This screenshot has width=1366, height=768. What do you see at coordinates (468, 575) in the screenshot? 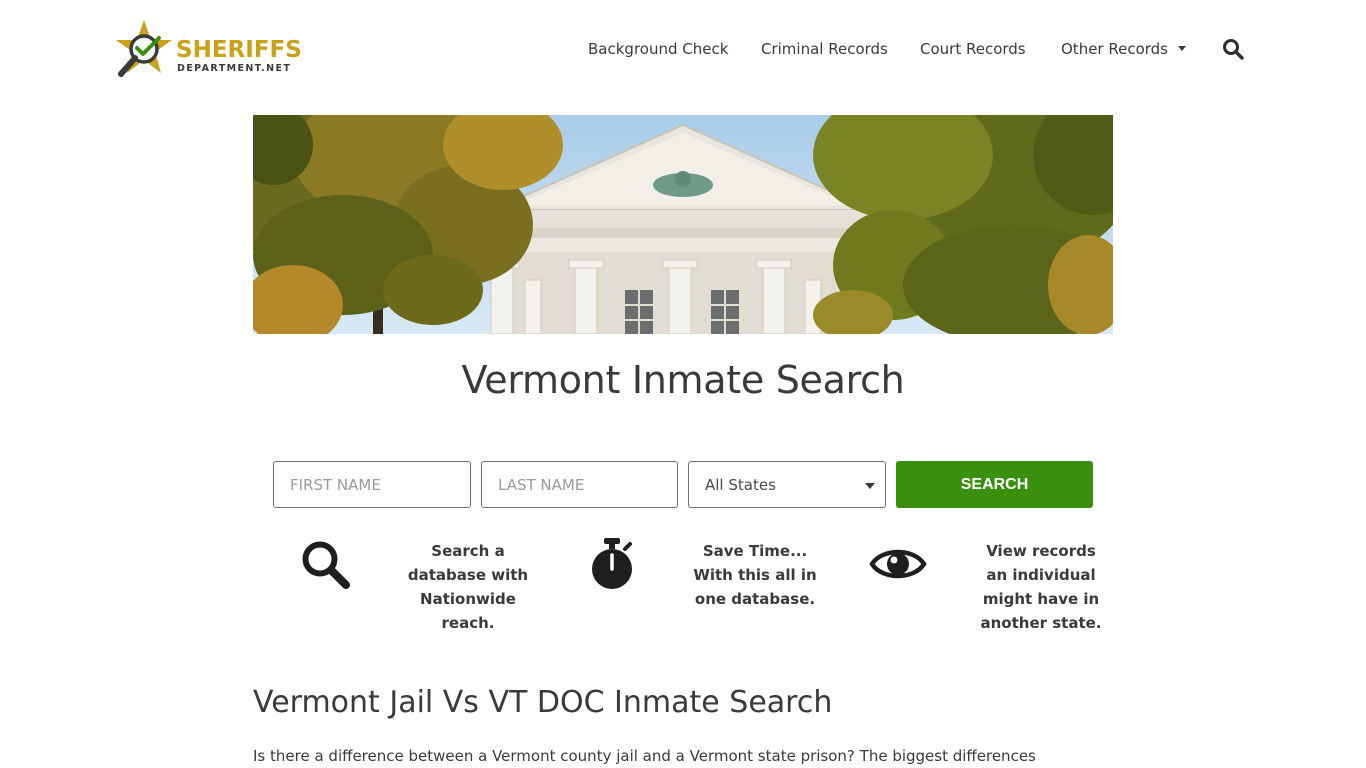
I see `feature-search-line: database with` at bounding box center [468, 575].